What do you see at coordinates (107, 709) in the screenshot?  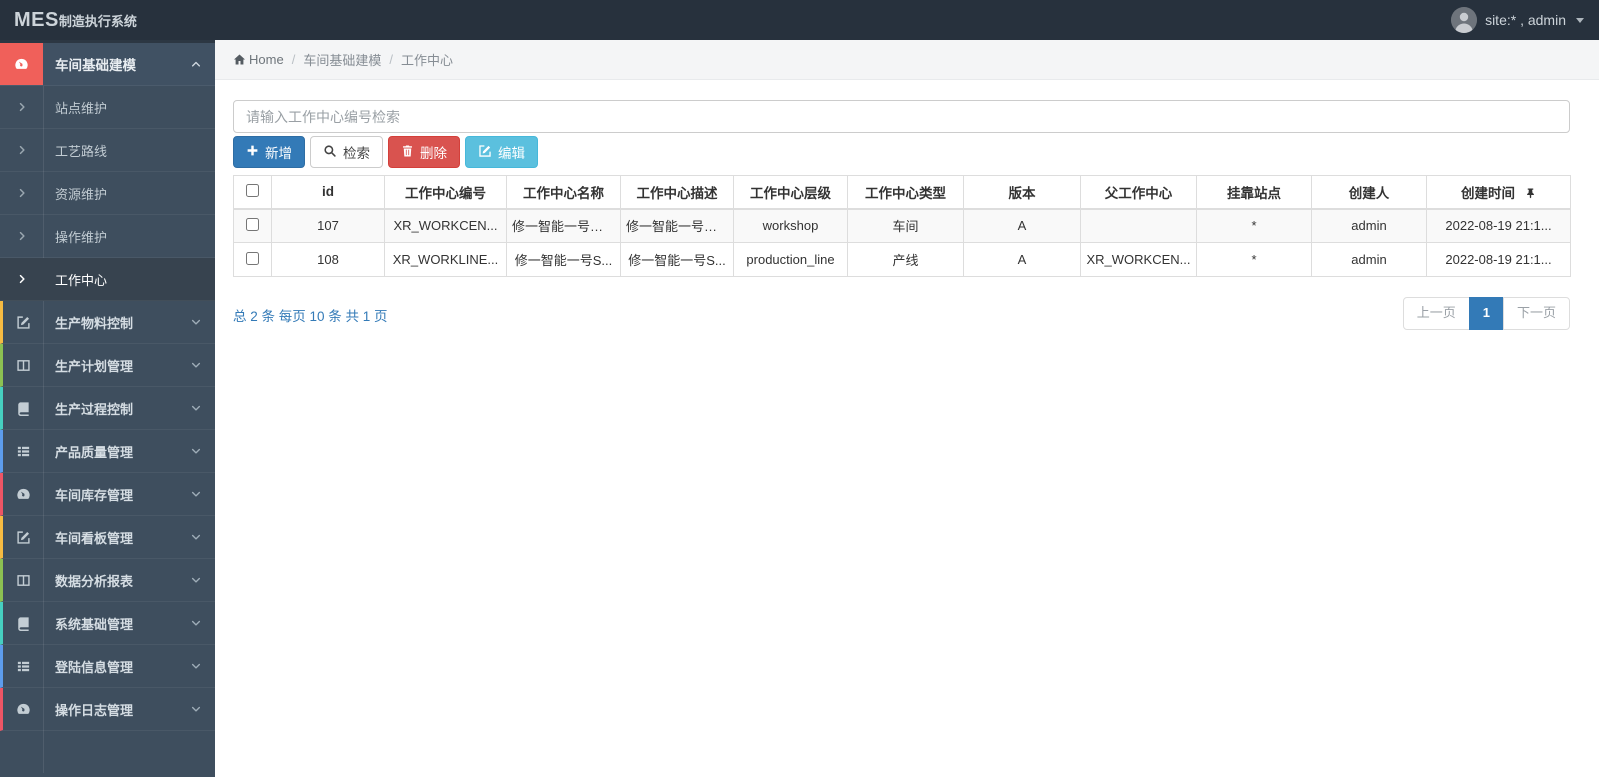 I see `sidebar-group-操作日志管理: 操作日志管理` at bounding box center [107, 709].